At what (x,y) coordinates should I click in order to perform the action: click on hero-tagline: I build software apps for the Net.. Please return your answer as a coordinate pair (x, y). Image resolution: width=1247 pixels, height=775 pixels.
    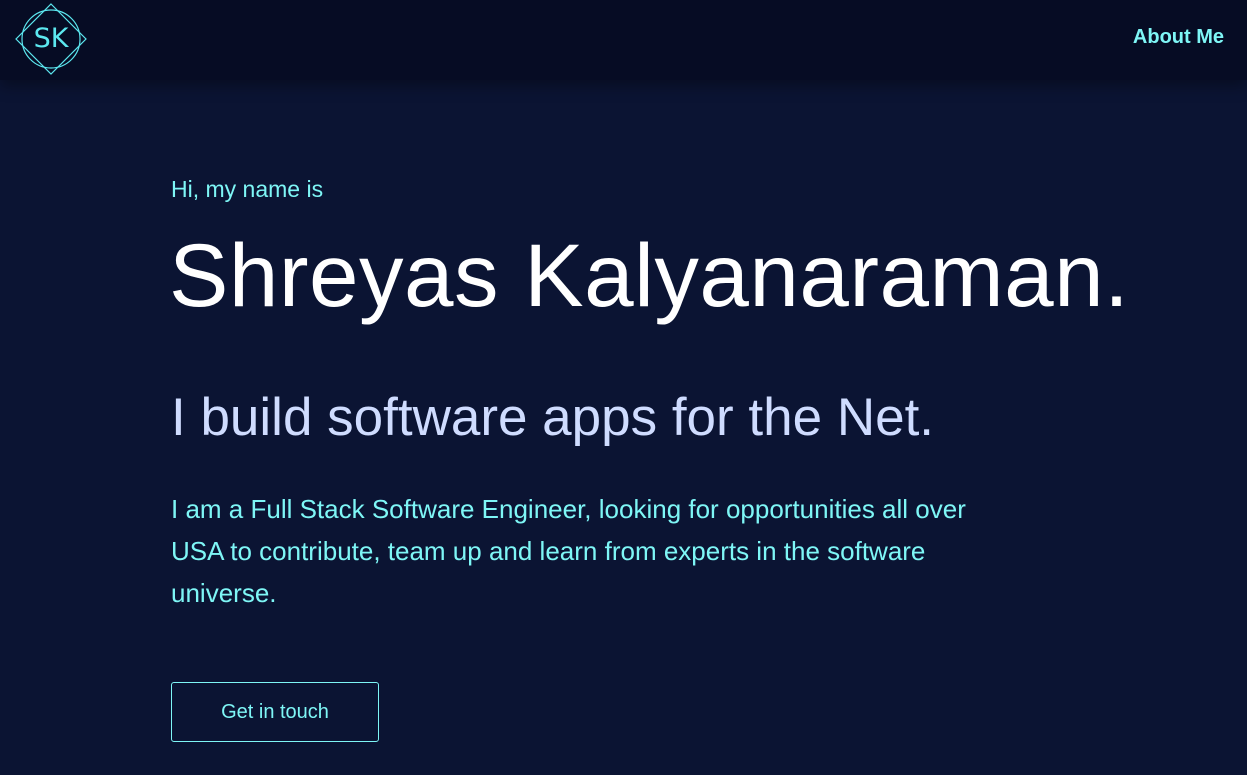
    Looking at the image, I should click on (553, 417).